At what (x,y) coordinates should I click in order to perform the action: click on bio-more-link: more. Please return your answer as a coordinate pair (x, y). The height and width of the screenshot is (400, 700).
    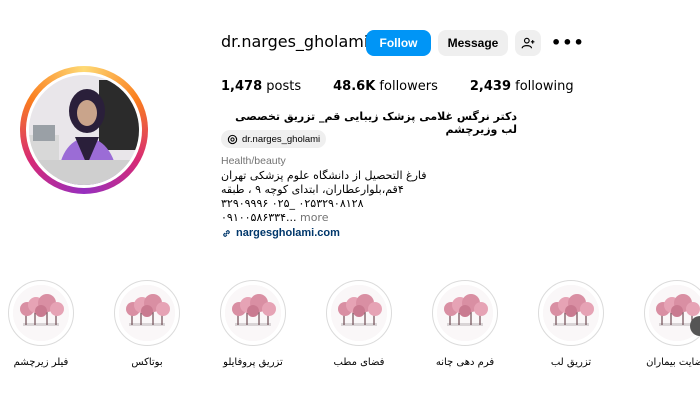
    Looking at the image, I should click on (312, 217).